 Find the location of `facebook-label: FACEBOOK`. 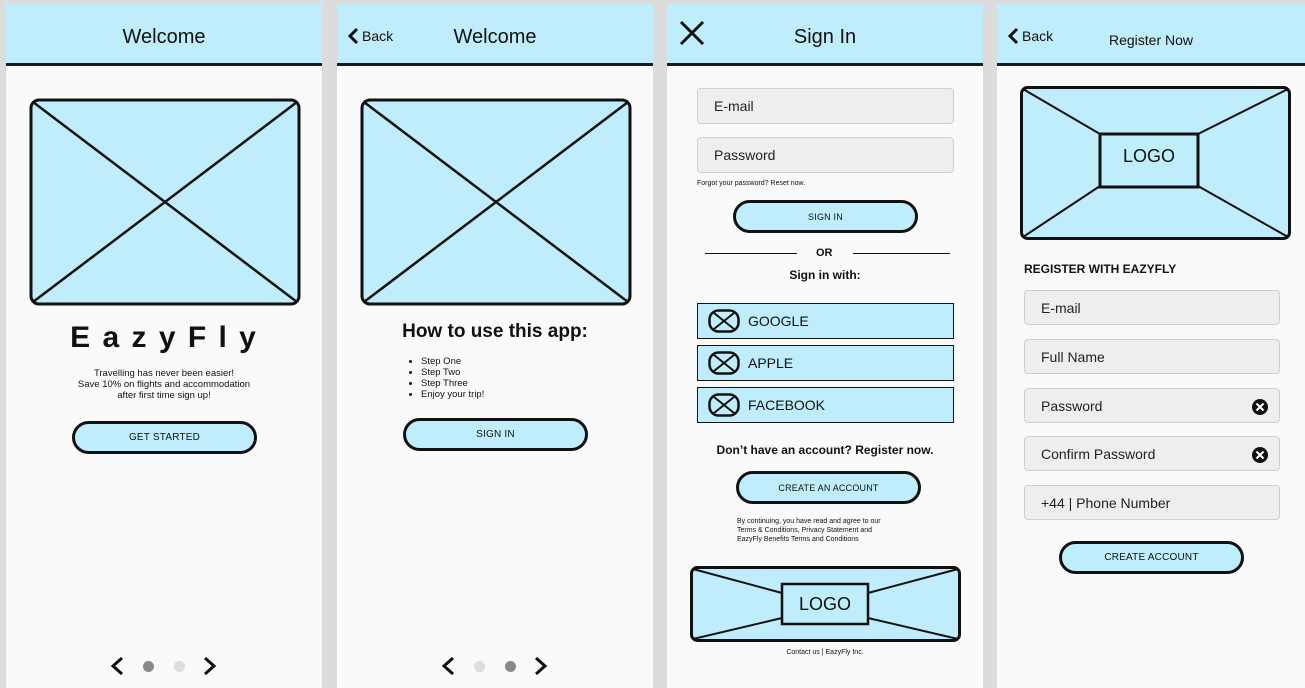

facebook-label: FACEBOOK is located at coordinates (787, 405).